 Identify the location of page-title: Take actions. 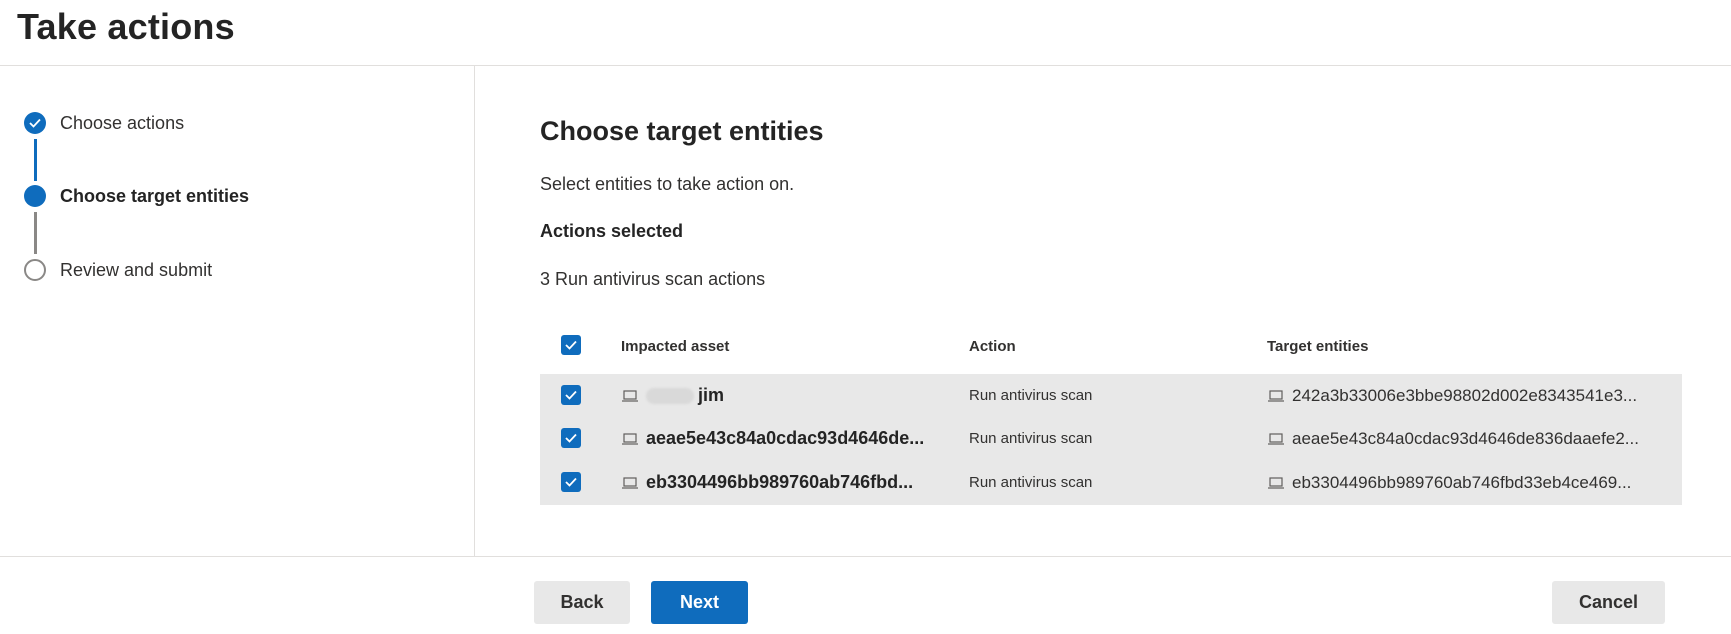
(126, 26).